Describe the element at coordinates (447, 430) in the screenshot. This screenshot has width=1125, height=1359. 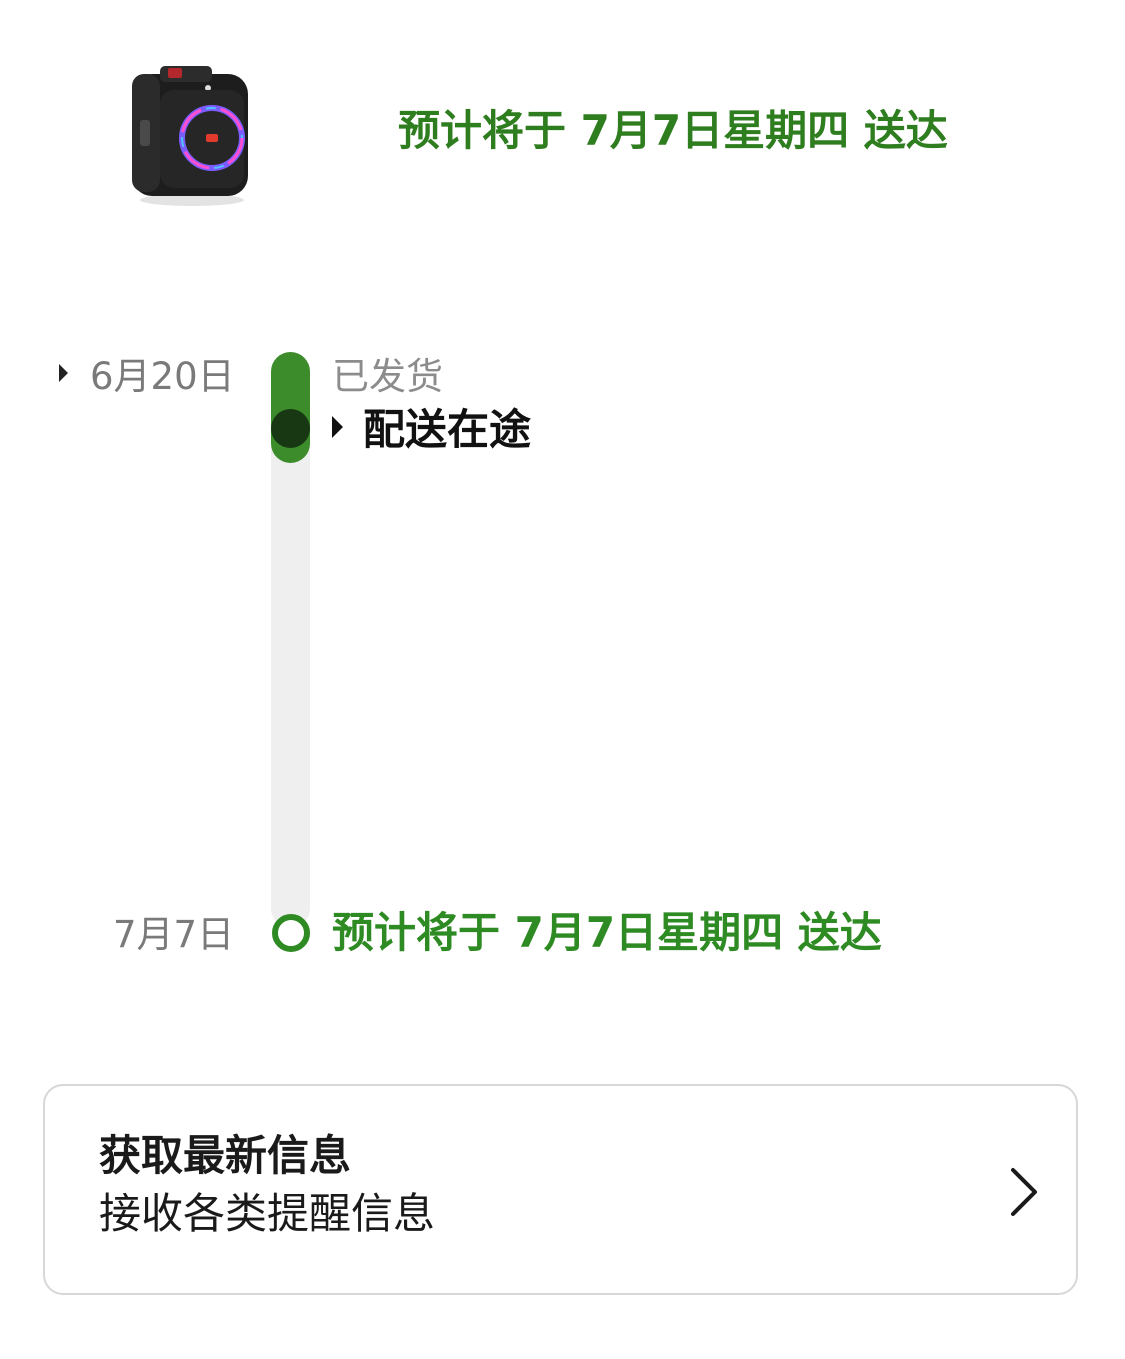
I see `current-status: 配送在途` at that location.